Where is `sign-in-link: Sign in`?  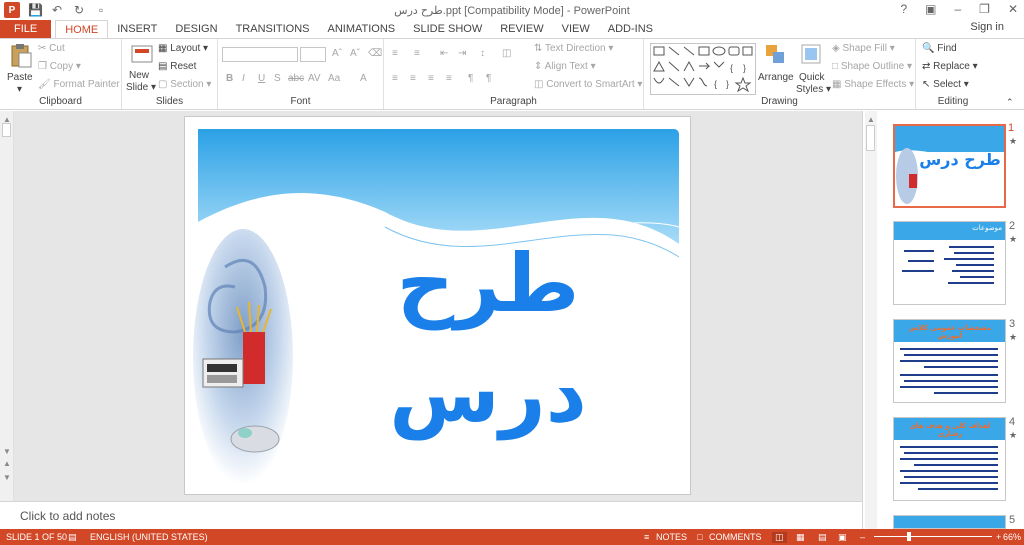 sign-in-link: Sign in is located at coordinates (987, 27).